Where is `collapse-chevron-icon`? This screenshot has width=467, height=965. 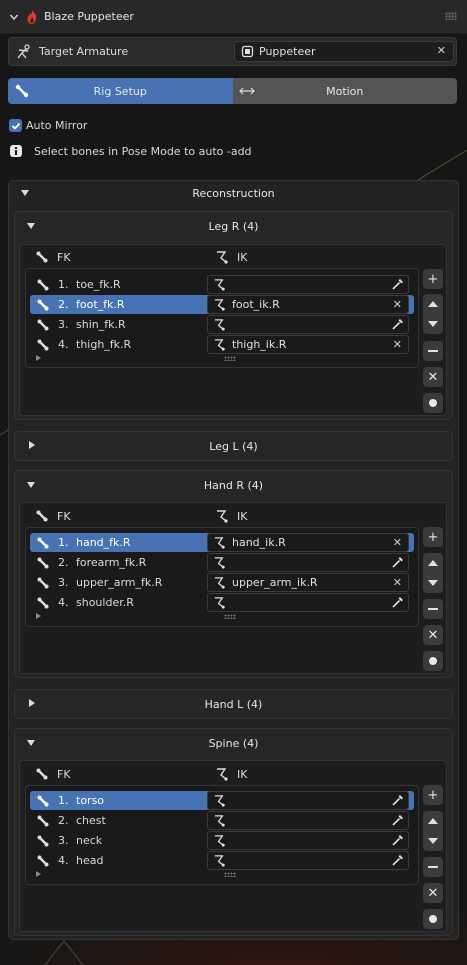 collapse-chevron-icon is located at coordinates (14, 17).